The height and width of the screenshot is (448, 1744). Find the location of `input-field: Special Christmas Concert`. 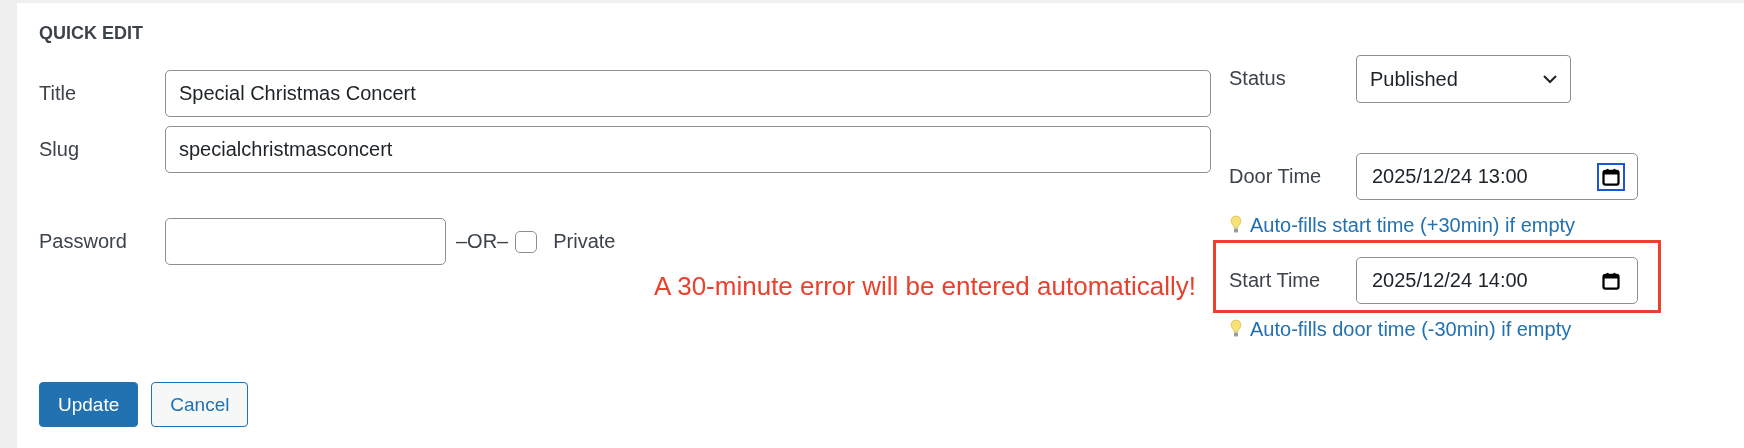

input-field: Special Christmas Concert is located at coordinates (688, 93).